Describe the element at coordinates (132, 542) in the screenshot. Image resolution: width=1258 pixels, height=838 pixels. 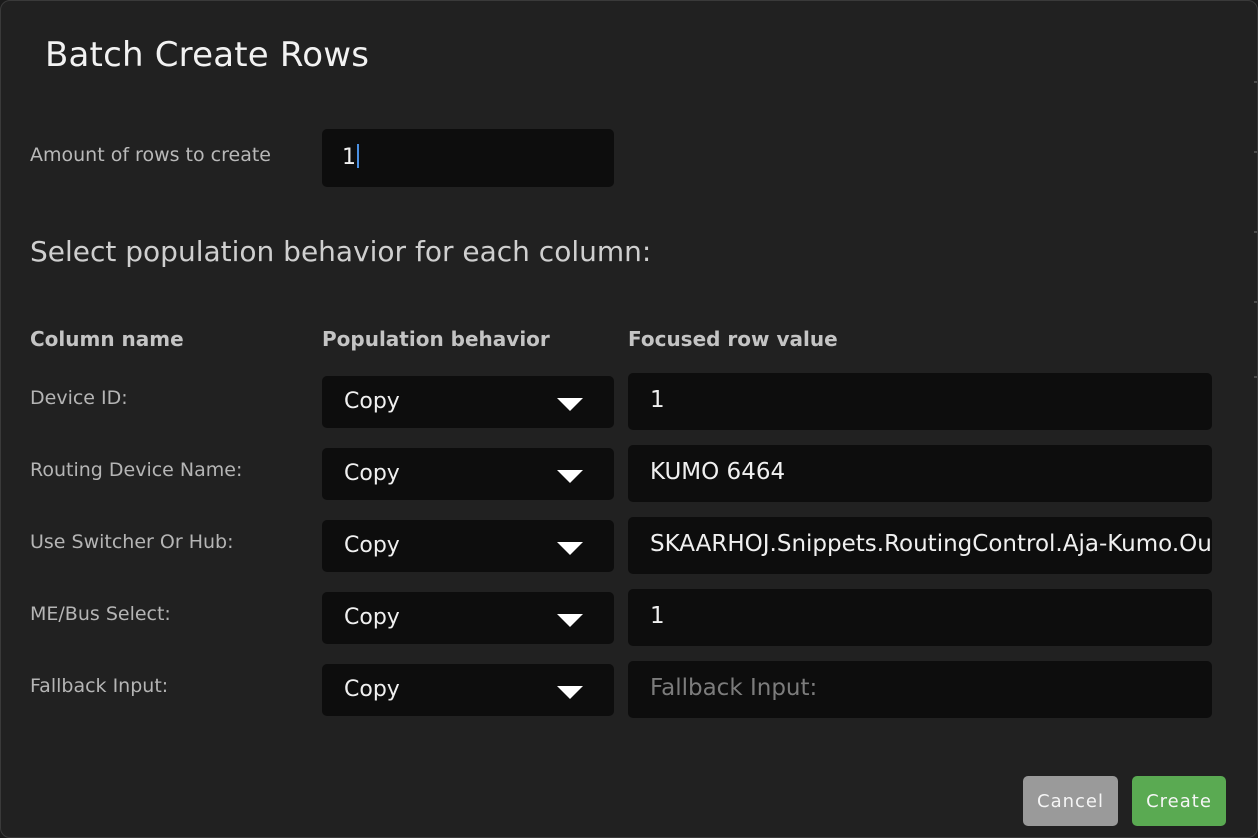
I see `row-label-use-switcher-or-hub: Use Switcher Or Hub:` at that location.